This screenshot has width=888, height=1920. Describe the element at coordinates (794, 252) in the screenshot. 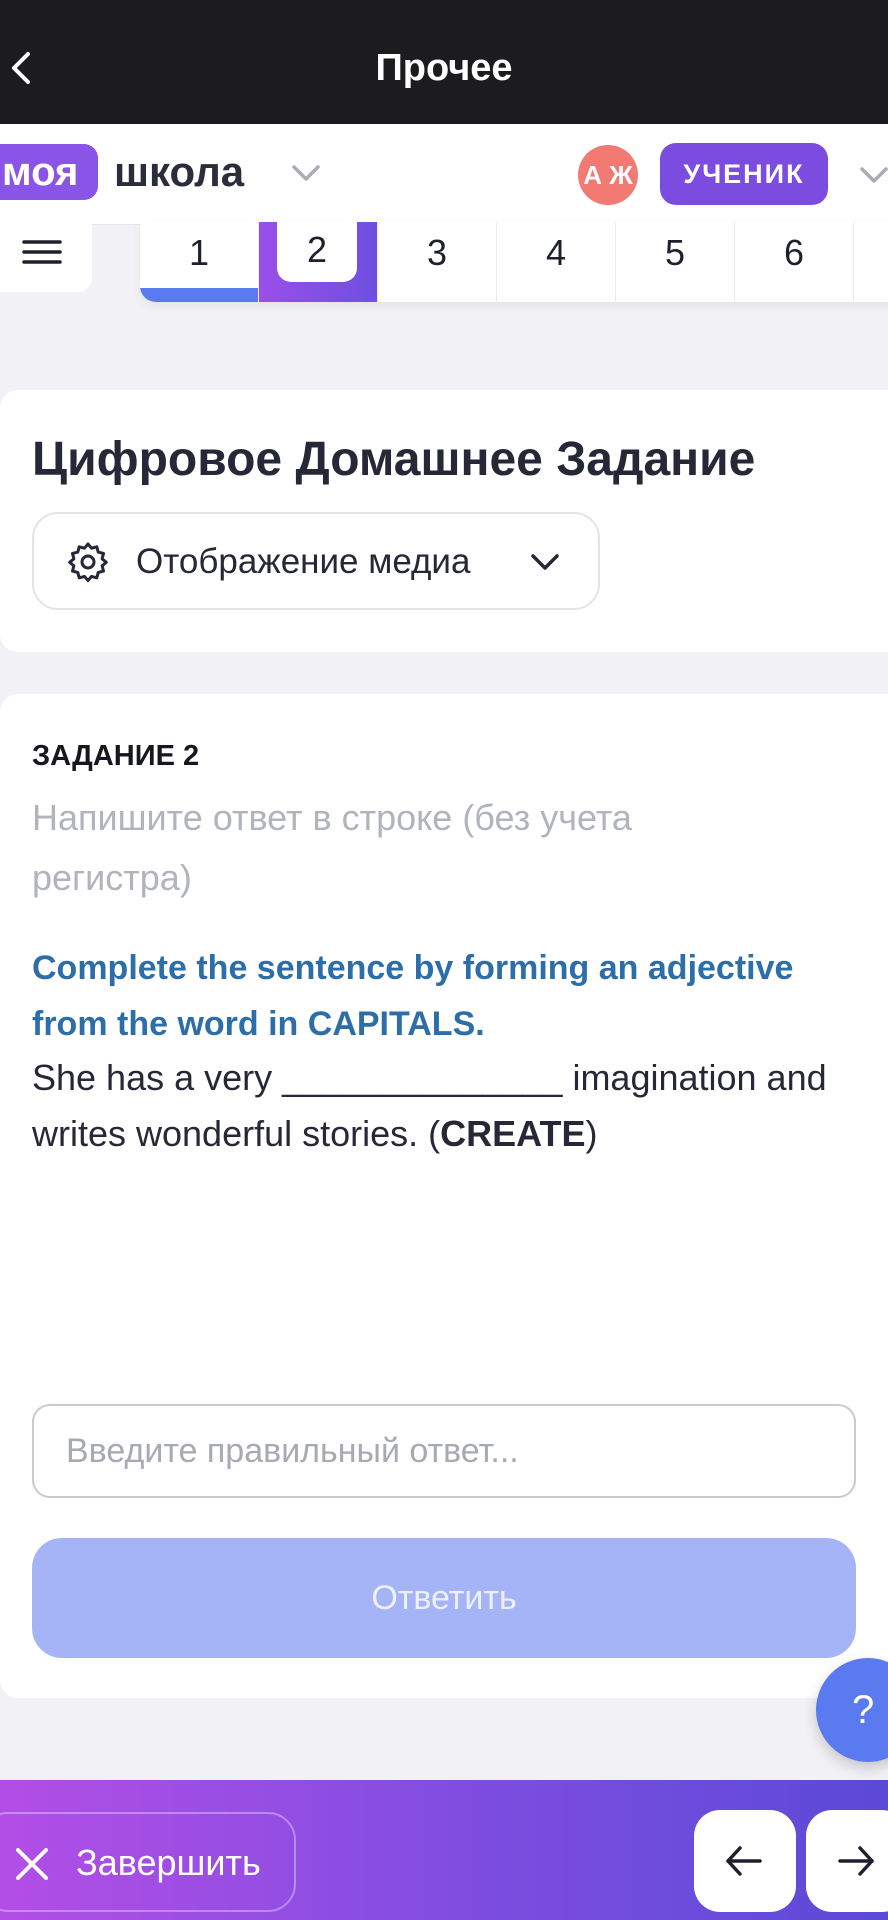

I see `tab-label: 6` at that location.